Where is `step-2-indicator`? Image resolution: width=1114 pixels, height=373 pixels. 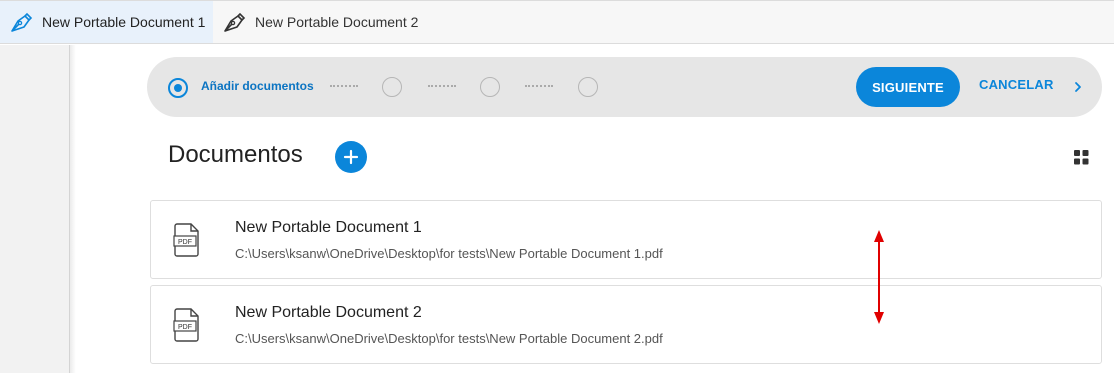 step-2-indicator is located at coordinates (392, 87).